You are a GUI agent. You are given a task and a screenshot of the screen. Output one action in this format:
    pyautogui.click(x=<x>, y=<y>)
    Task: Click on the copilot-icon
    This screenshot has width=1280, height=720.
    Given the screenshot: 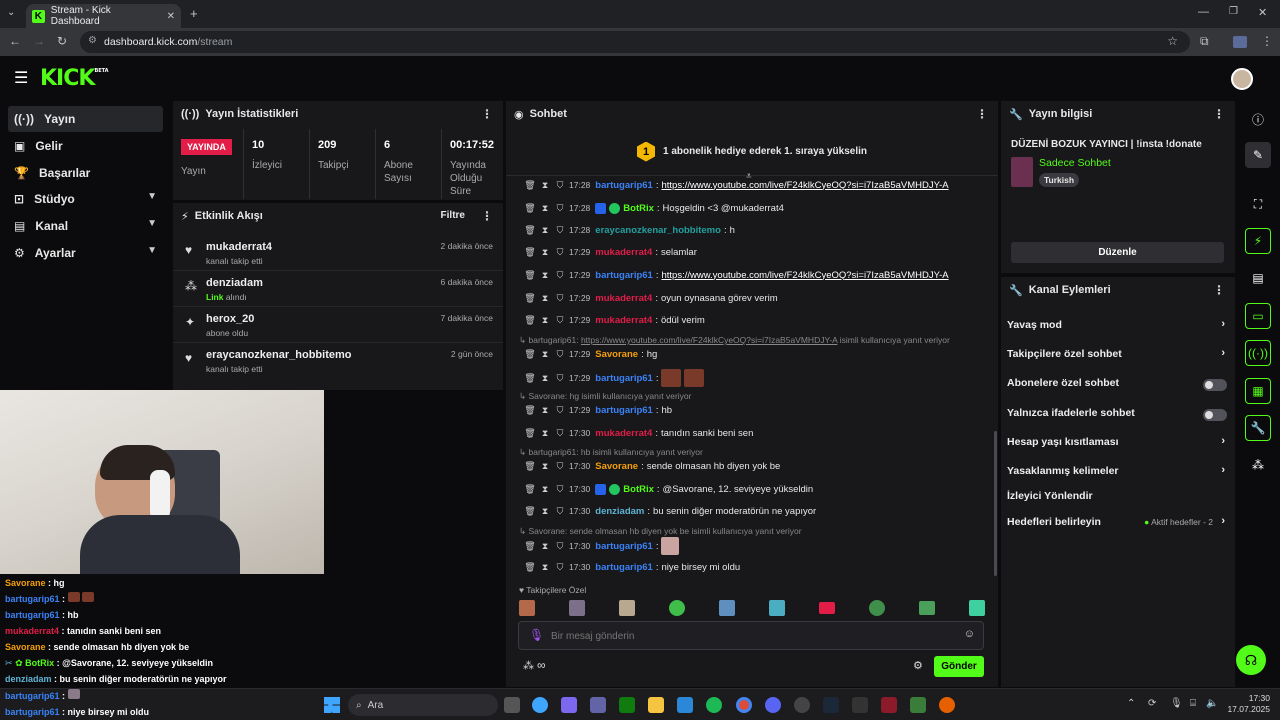 What is the action you would take?
    pyautogui.click(x=569, y=705)
    